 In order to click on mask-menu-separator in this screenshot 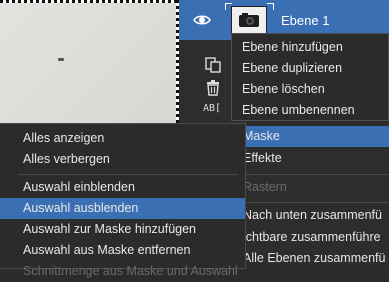, I will do `click(128, 174)`.